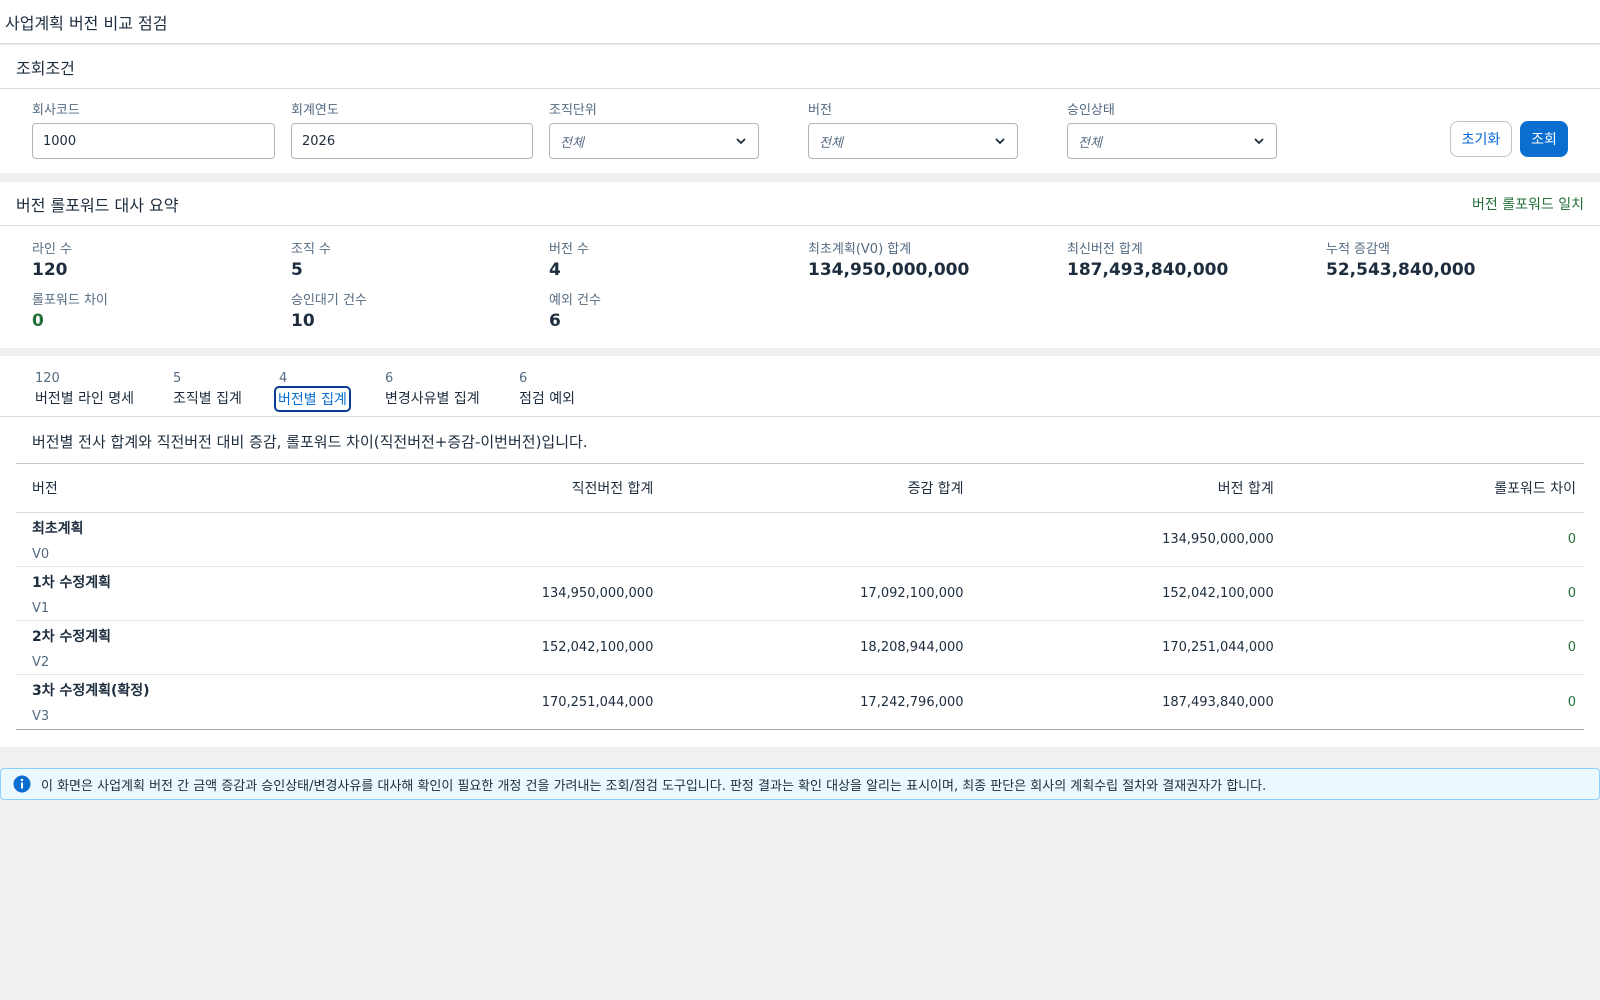  Describe the element at coordinates (329, 310) in the screenshot. I see `kpi-pending: 승인대기 건수 10` at that location.